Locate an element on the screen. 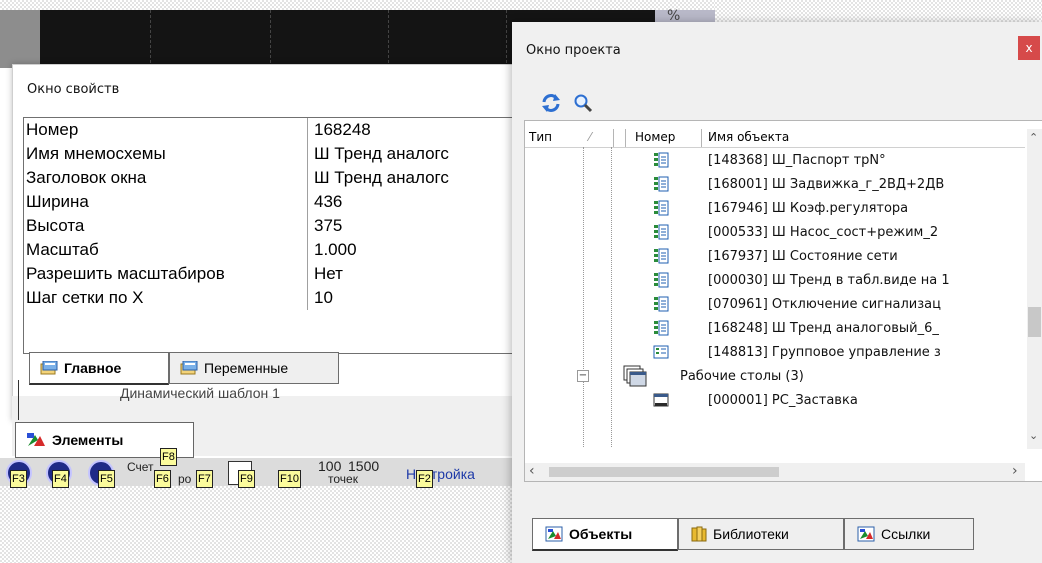 Image resolution: width=1042 pixels, height=563 pixels. scroll-thumb is located at coordinates (1034, 322).